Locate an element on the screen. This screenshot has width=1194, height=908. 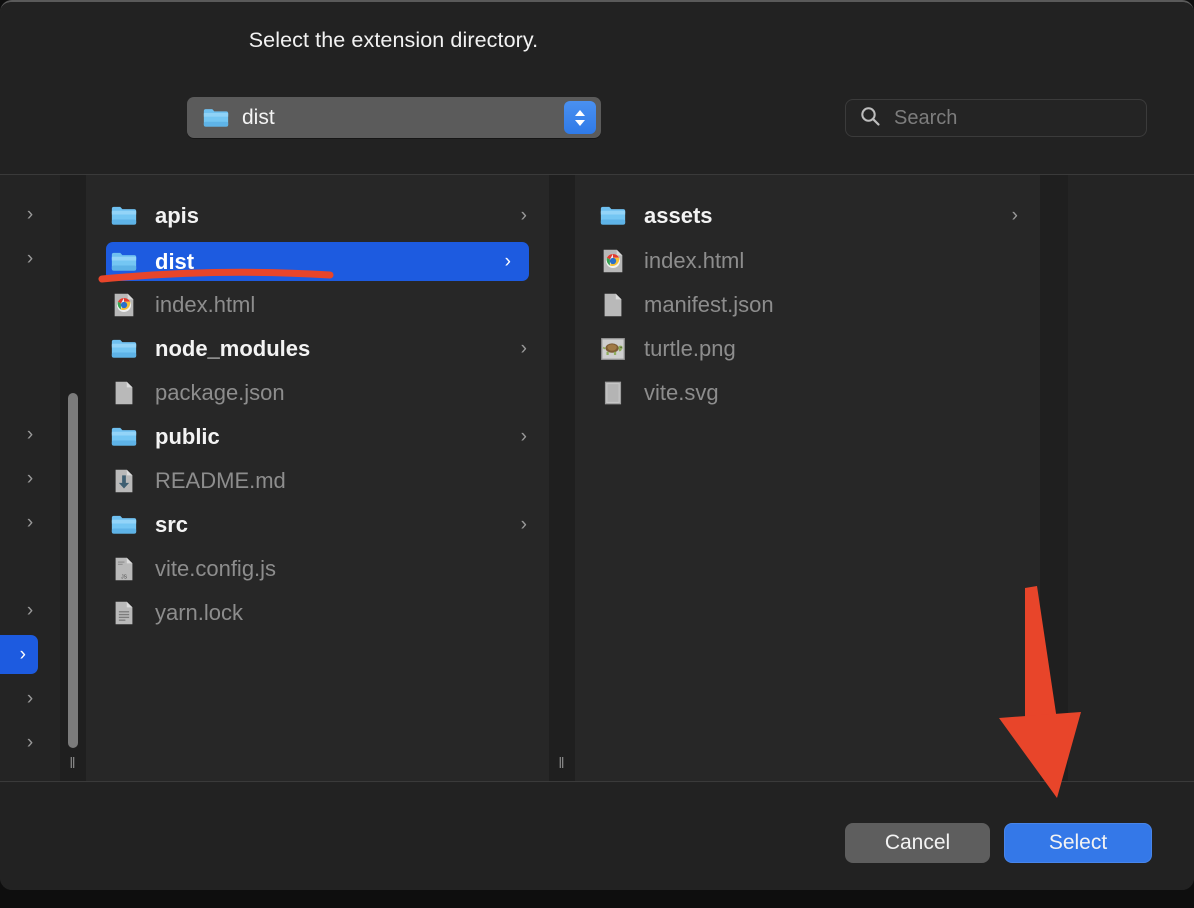
browser-column-previous: › › › › › › › › › is located at coordinates (30, 478).